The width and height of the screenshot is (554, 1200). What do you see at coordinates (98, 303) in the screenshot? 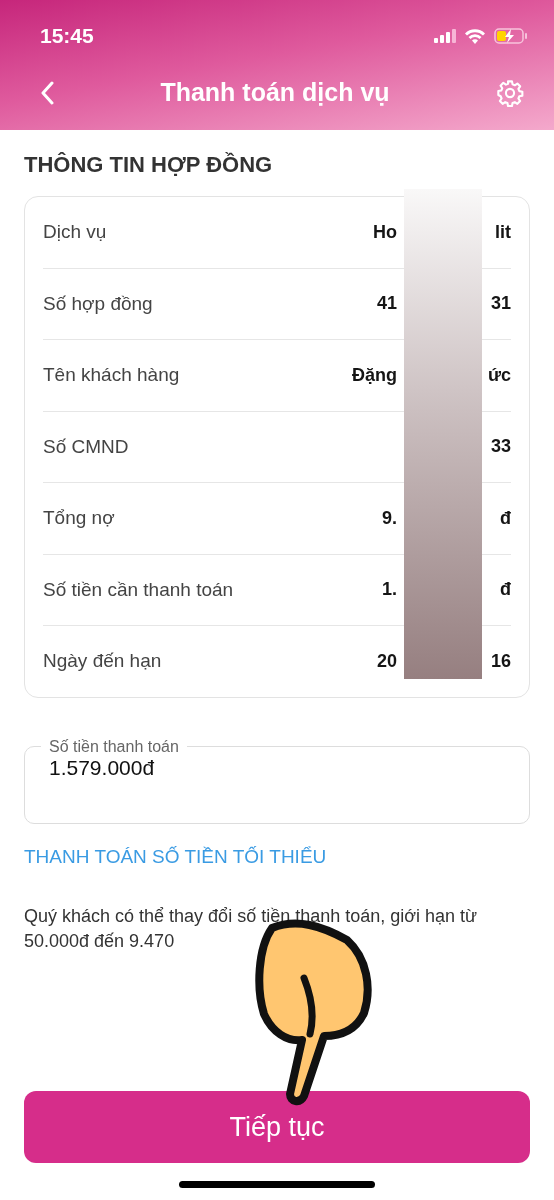
I see `row-label: Số hợp đồng` at bounding box center [98, 303].